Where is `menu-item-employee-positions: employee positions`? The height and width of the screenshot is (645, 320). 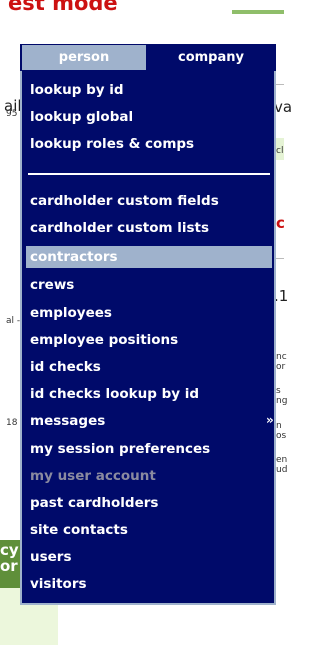 menu-item-employee-positions: employee positions is located at coordinates (149, 340).